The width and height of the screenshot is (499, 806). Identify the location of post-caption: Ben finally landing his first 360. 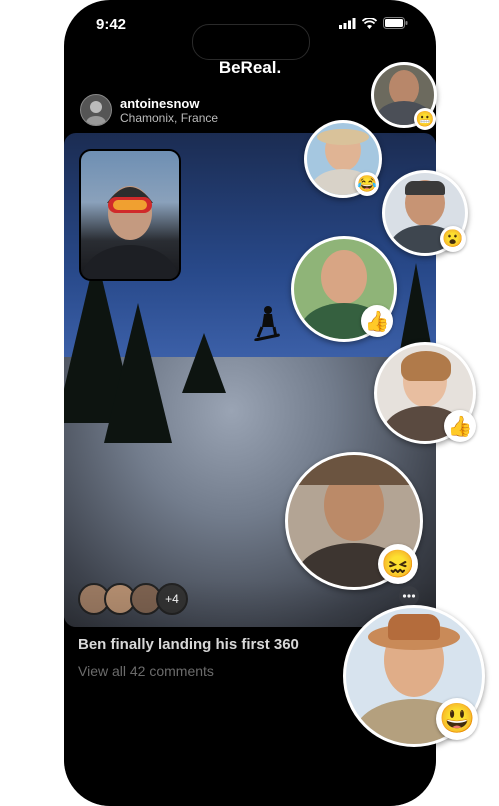
(188, 644).